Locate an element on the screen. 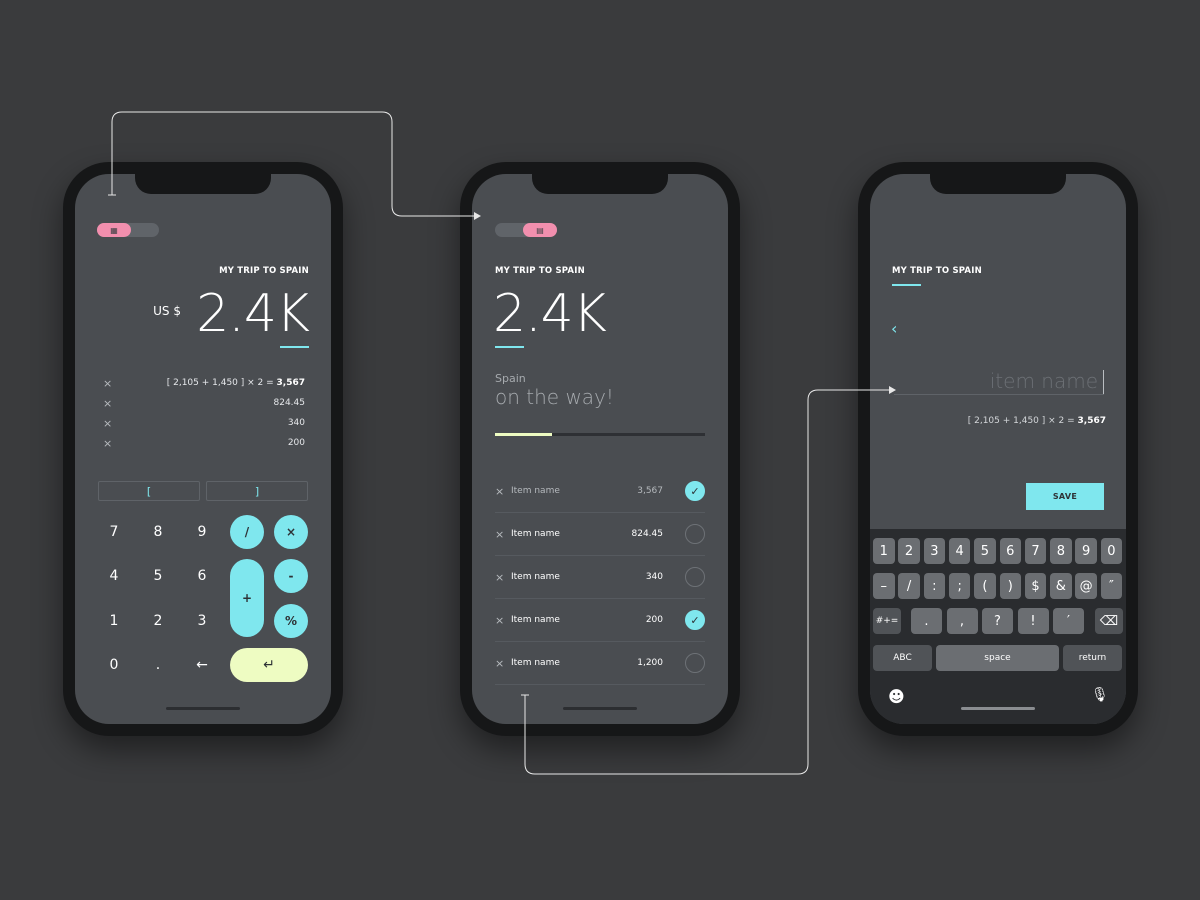 This screenshot has height=900, width=1200. view-toggle: ▤ is located at coordinates (526, 230).